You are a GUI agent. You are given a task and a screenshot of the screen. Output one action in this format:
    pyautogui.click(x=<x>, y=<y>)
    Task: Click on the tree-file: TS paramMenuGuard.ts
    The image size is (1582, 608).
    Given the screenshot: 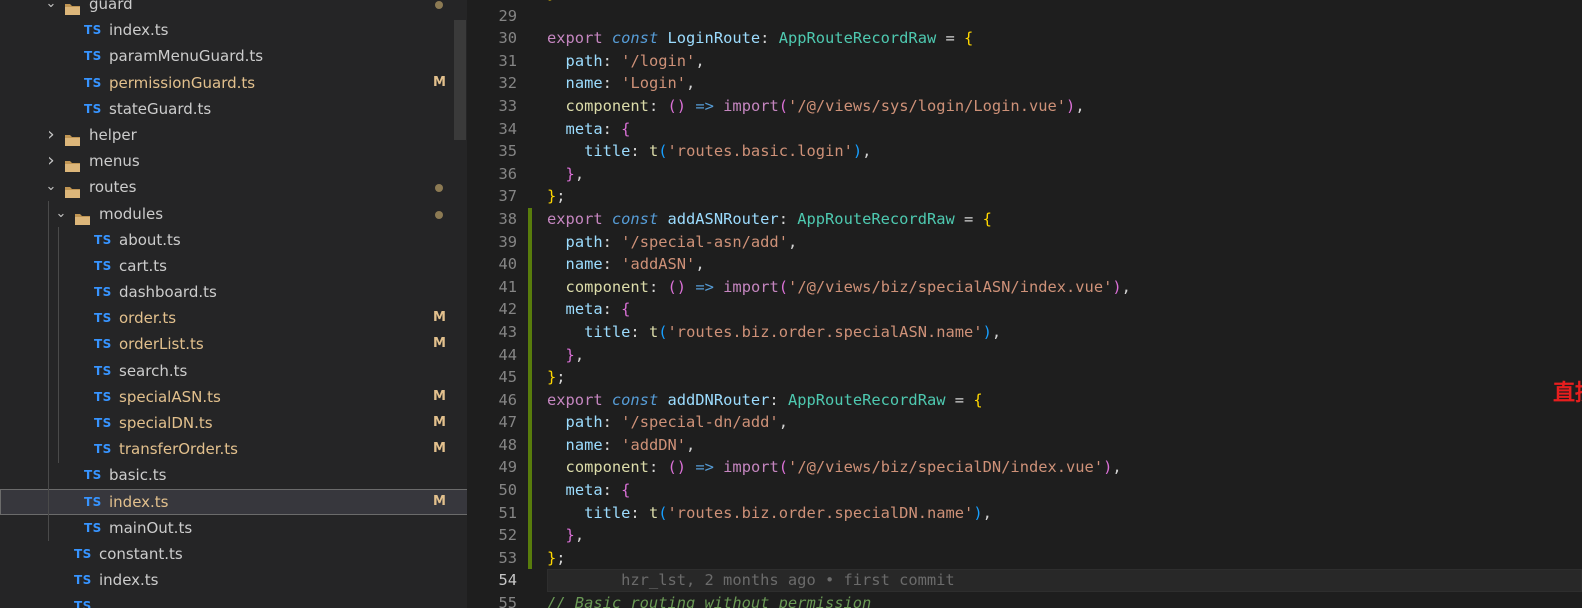 What is the action you would take?
    pyautogui.click(x=233, y=56)
    